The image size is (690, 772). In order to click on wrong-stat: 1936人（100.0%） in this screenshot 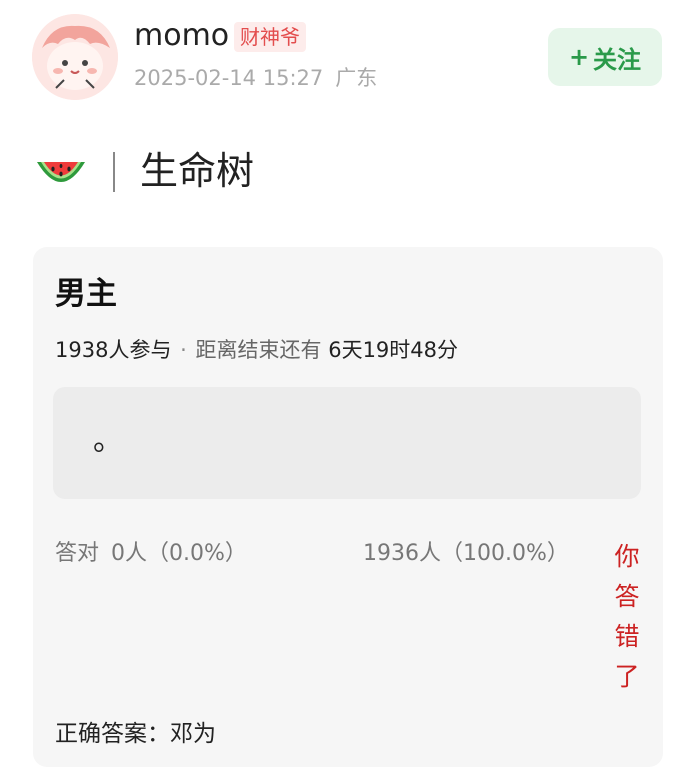, I will do `click(466, 553)`.